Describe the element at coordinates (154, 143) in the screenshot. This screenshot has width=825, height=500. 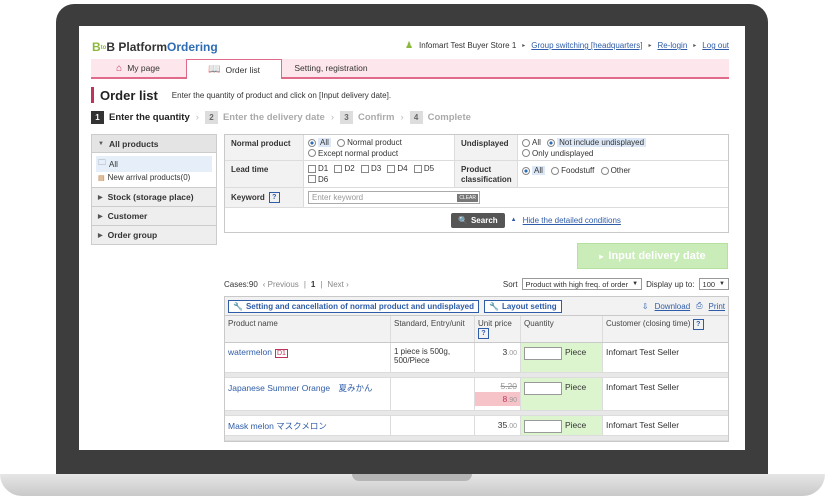
I see `sidebar-all-products: ▼ All products` at that location.